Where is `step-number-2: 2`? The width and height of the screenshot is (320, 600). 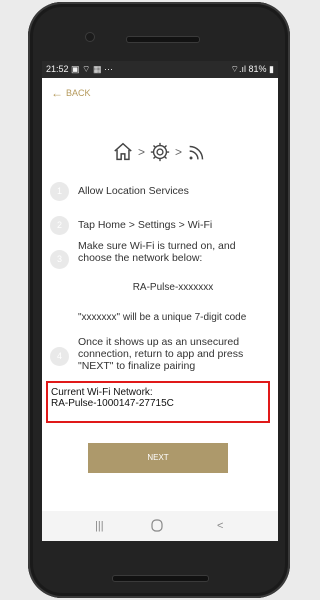 step-number-2: 2 is located at coordinates (59, 225).